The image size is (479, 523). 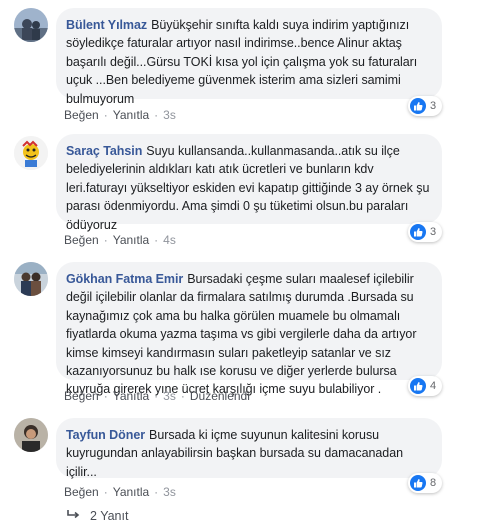 I want to click on comment-author: Tayfun Döner, so click(x=105, y=435).